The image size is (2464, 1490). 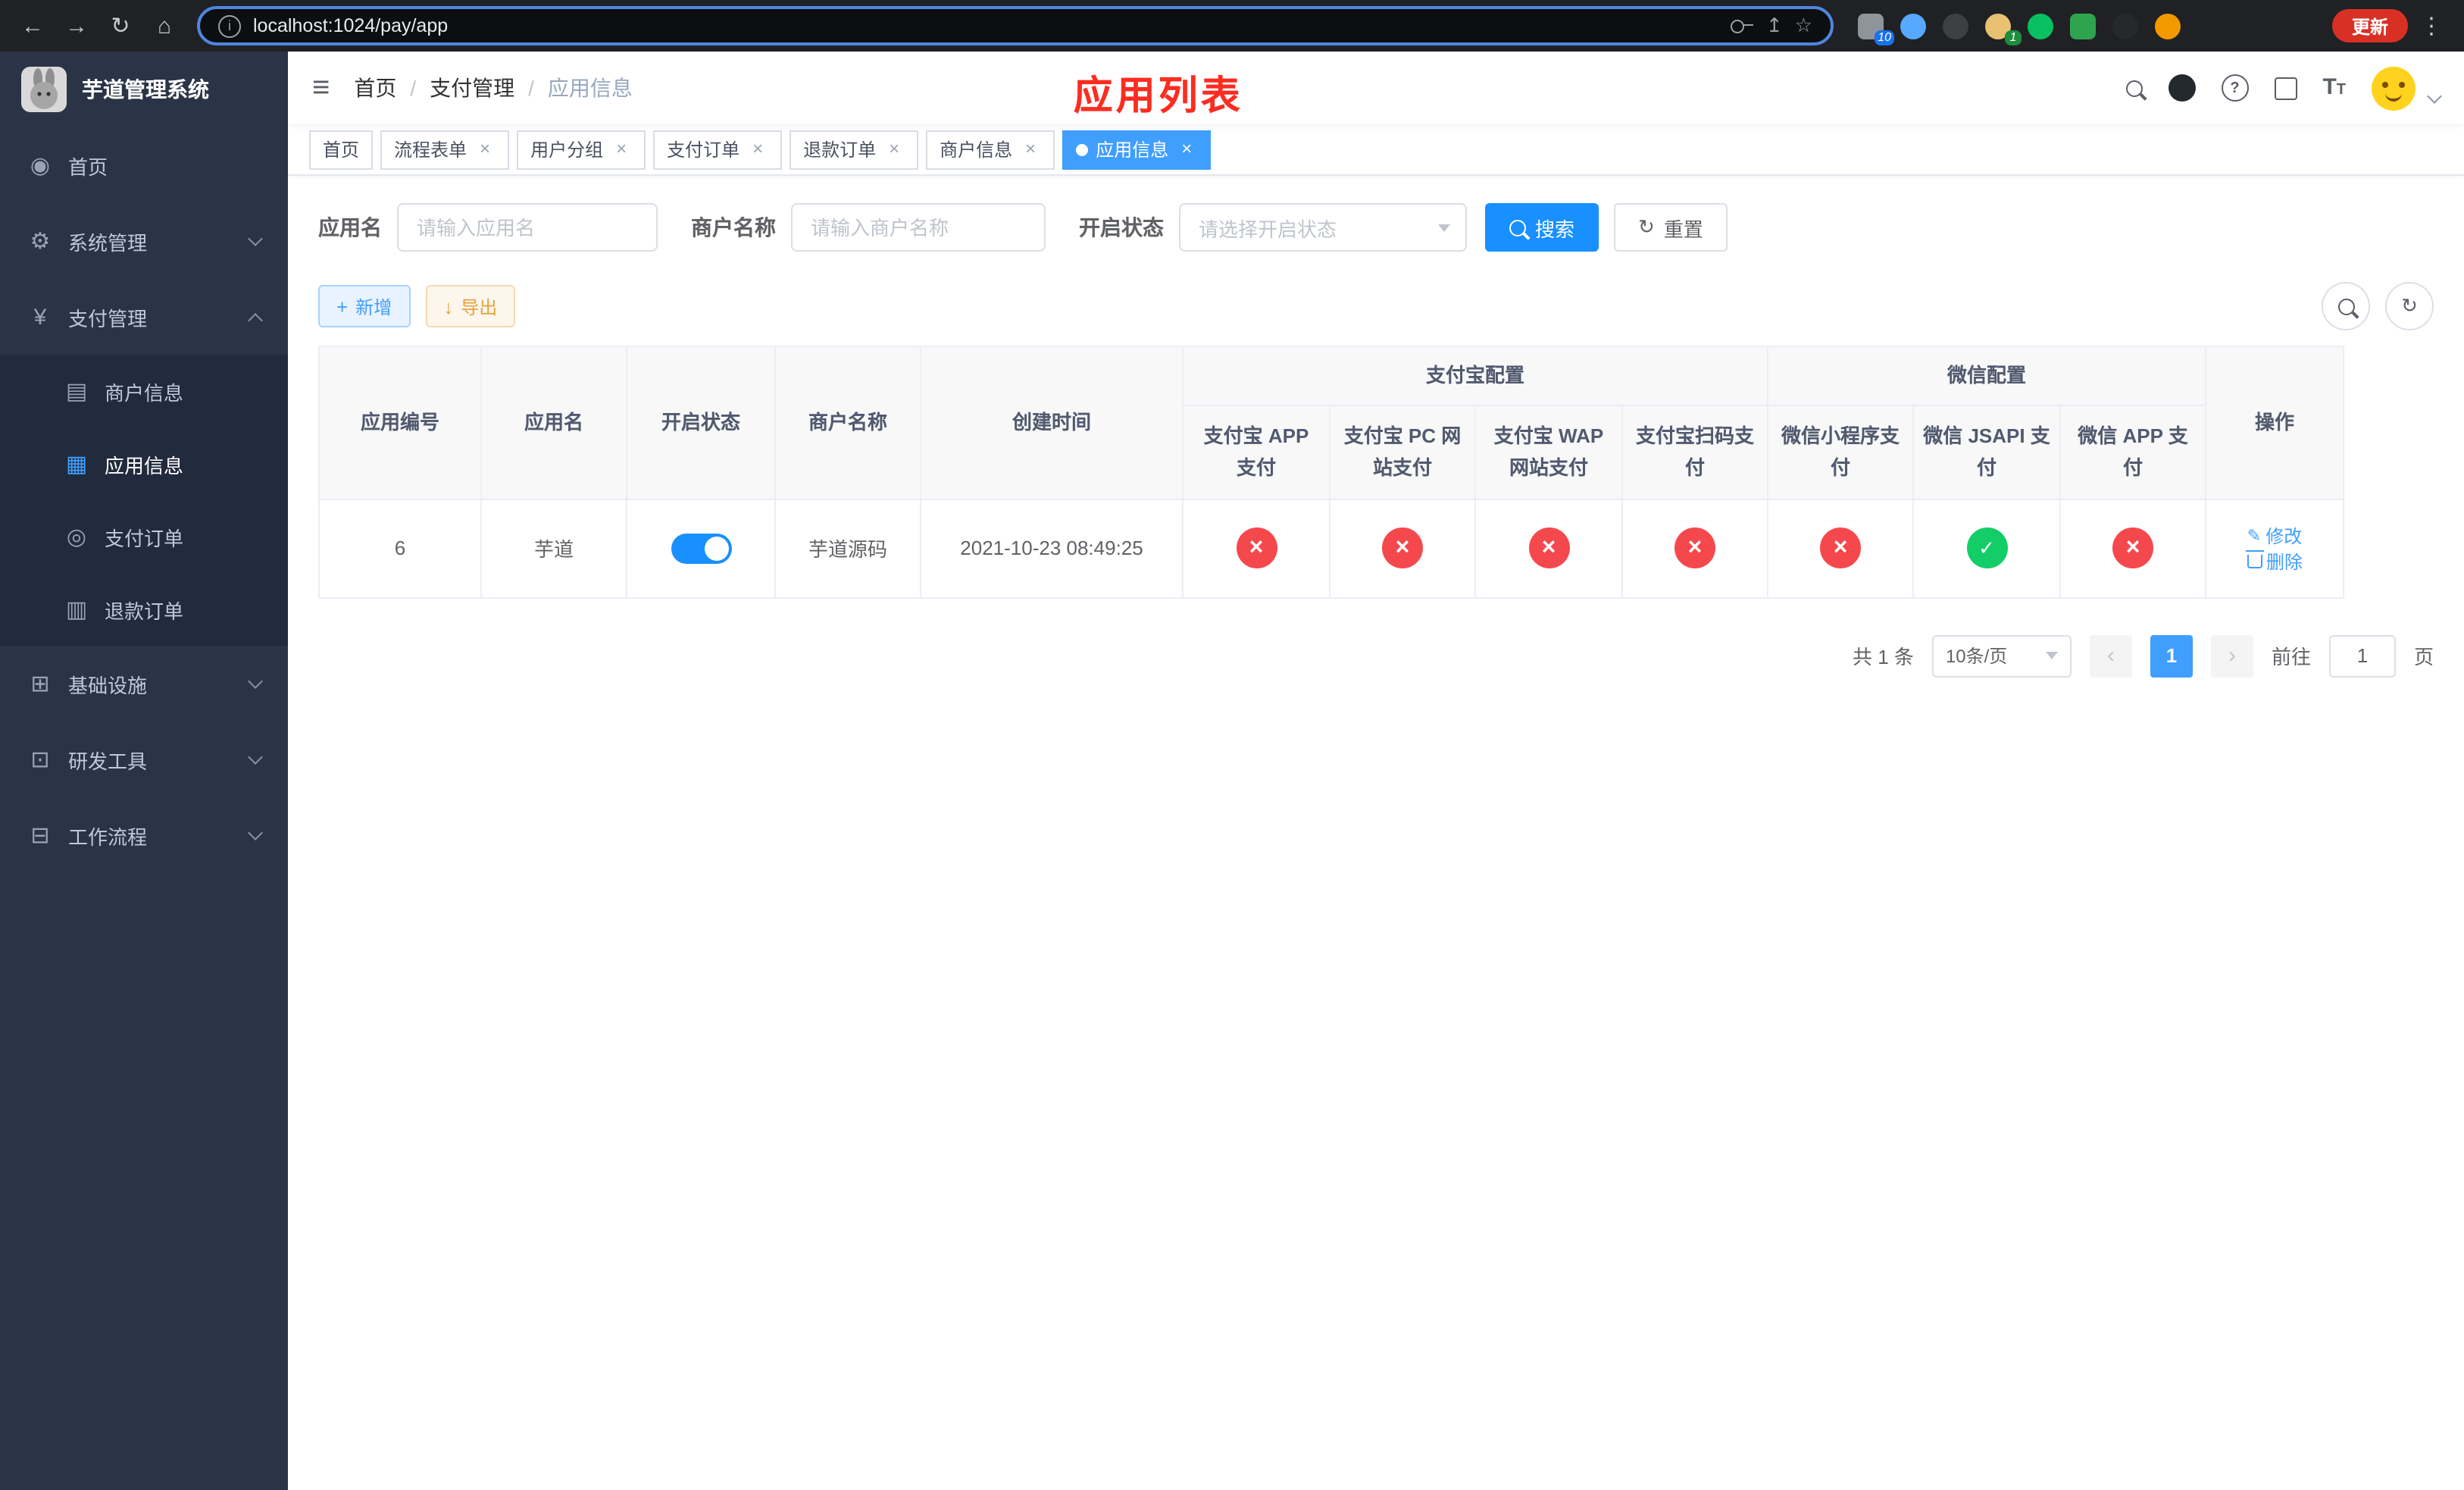 What do you see at coordinates (470, 306) in the screenshot?
I see `export-button: ↓ 导出` at bounding box center [470, 306].